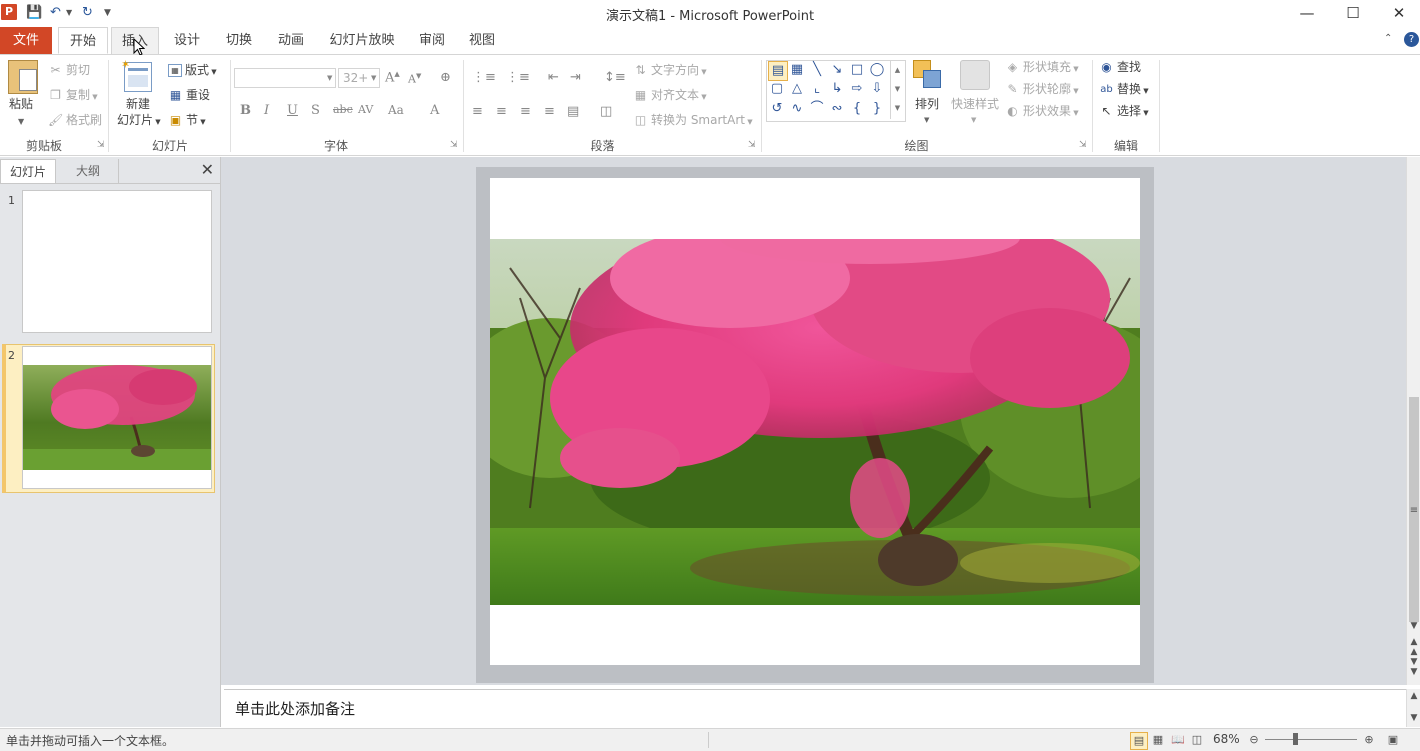 The image size is (1420, 751). What do you see at coordinates (797, 109) in the screenshot?
I see `curved-connector-shape-icon: ∿` at bounding box center [797, 109].